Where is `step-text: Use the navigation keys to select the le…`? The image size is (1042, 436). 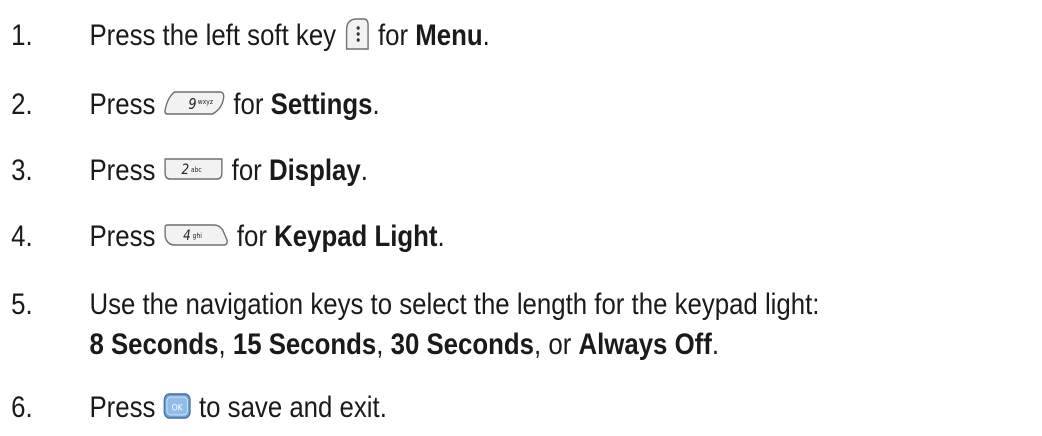
step-text: Use the navigation keys to select the le… is located at coordinates (454, 304).